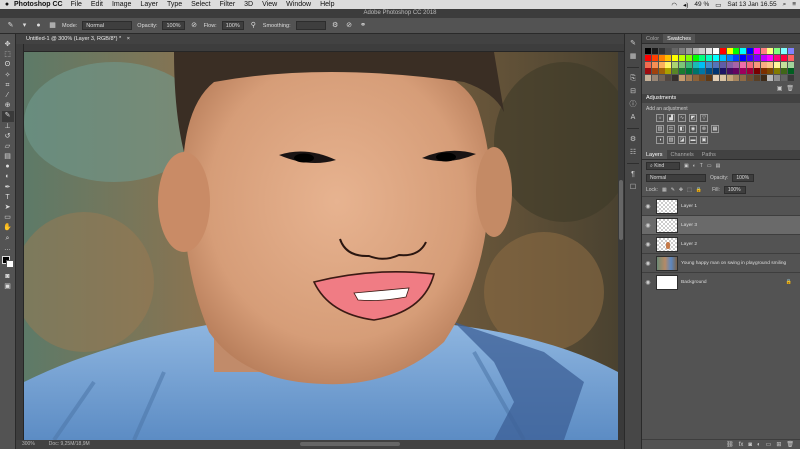 The image size is (800, 449). Describe the element at coordinates (52, 25) in the screenshot. I see `brush-panel-icon: ▦` at that location.